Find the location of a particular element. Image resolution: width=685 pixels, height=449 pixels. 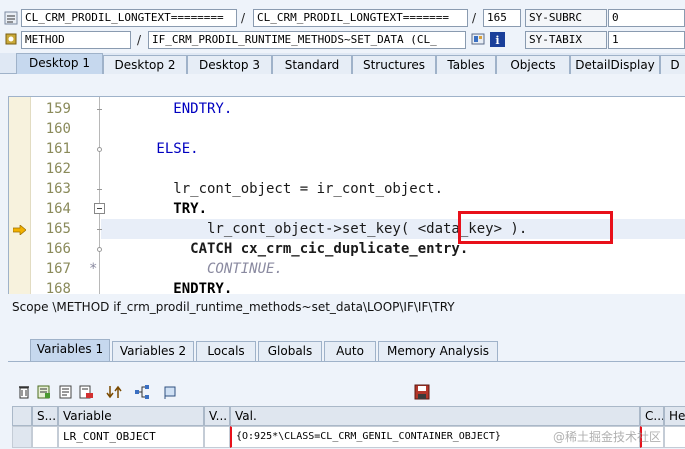

current-line-arrow-icon is located at coordinates (19, 231).